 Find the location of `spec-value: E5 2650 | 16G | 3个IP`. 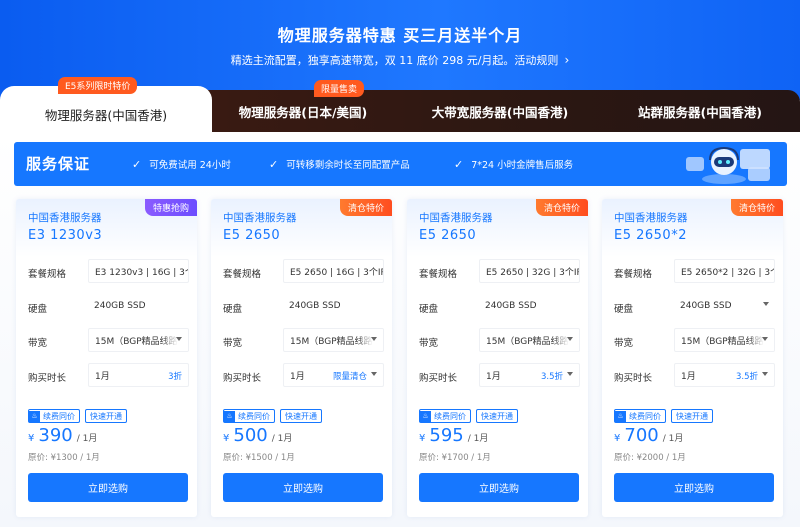

spec-value: E5 2650 | 16G | 3个IP is located at coordinates (337, 272).